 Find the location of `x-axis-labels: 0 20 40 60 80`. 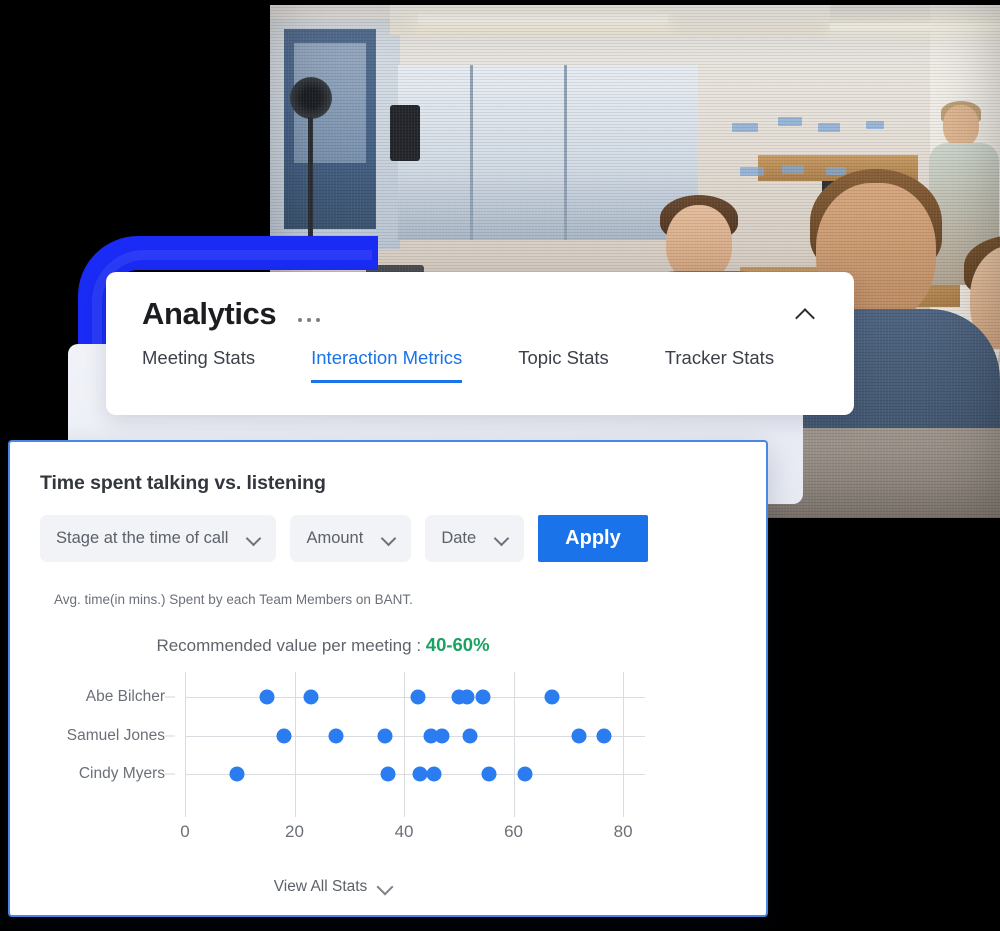

x-axis-labels: 0 20 40 60 80 is located at coordinates (412, 837).